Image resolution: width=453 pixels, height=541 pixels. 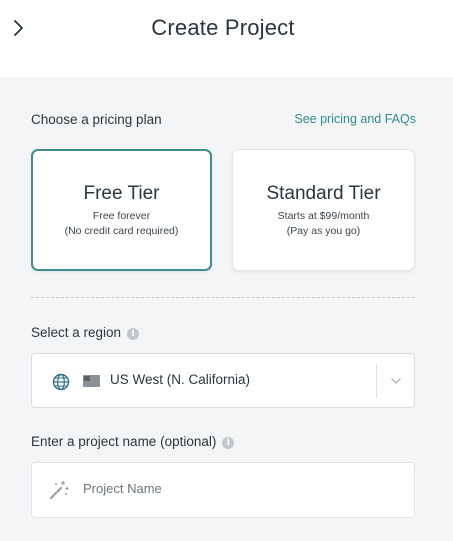 What do you see at coordinates (355, 119) in the screenshot?
I see `pricing-faq-link: See pricing and FAQs` at bounding box center [355, 119].